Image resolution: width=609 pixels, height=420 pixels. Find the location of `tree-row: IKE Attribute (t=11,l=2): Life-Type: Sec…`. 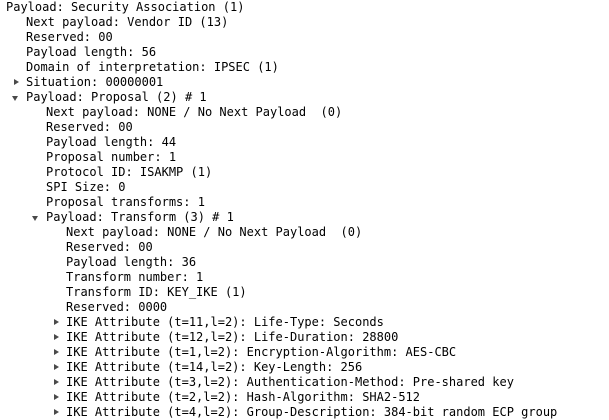

tree-row: IKE Attribute (t=11,l=2): Life-Type: Sec… is located at coordinates (304, 322).